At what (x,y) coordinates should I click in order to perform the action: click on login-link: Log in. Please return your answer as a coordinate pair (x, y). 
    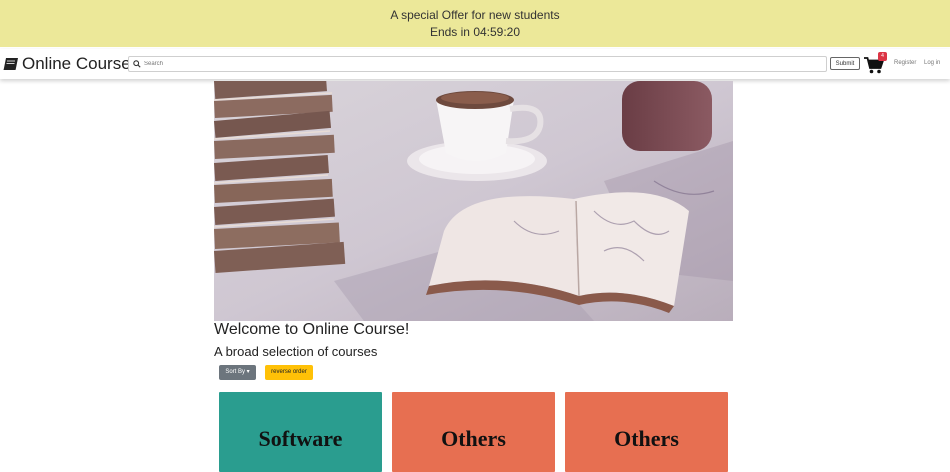
    Looking at the image, I should click on (932, 63).